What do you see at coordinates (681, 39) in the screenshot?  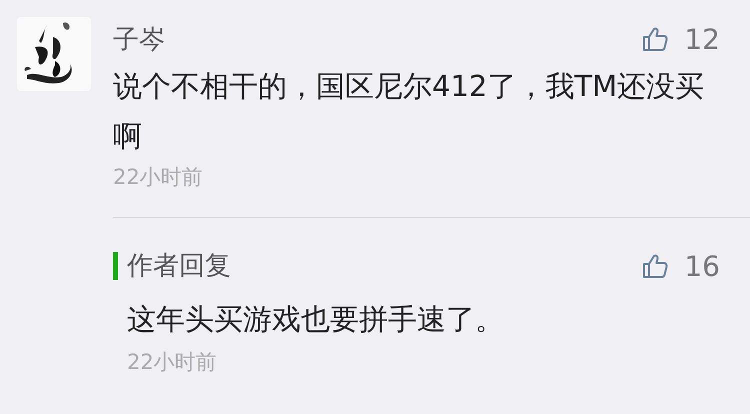 I see `like-button: 12` at bounding box center [681, 39].